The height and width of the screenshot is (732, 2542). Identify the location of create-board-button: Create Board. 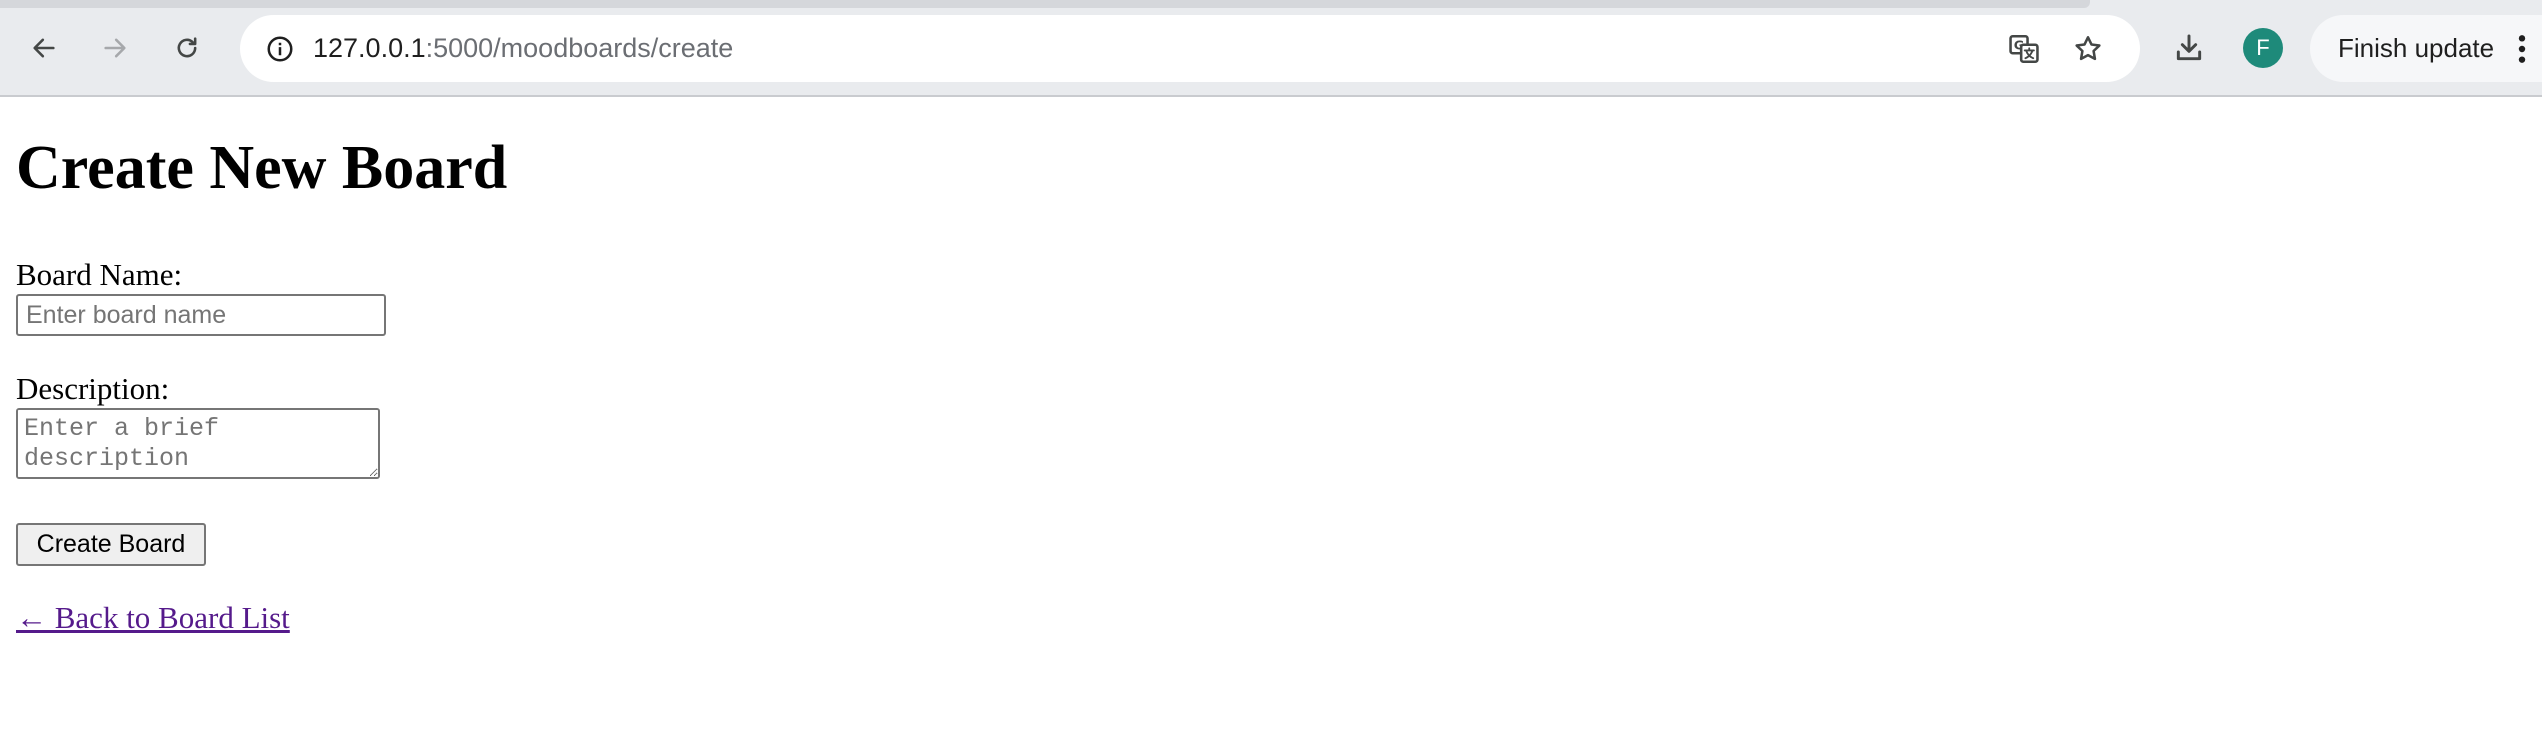
(111, 544).